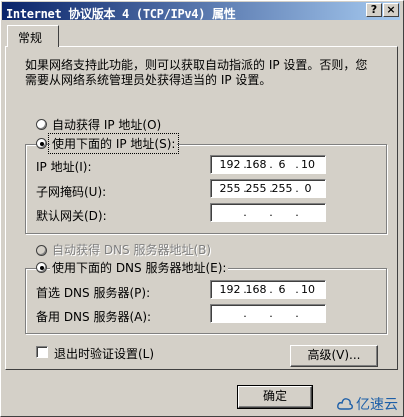 The image size is (404, 417). What do you see at coordinates (132, 249) in the screenshot?
I see `auto-dns-label: 自动获得 DNS 服务器地址(B)` at bounding box center [132, 249].